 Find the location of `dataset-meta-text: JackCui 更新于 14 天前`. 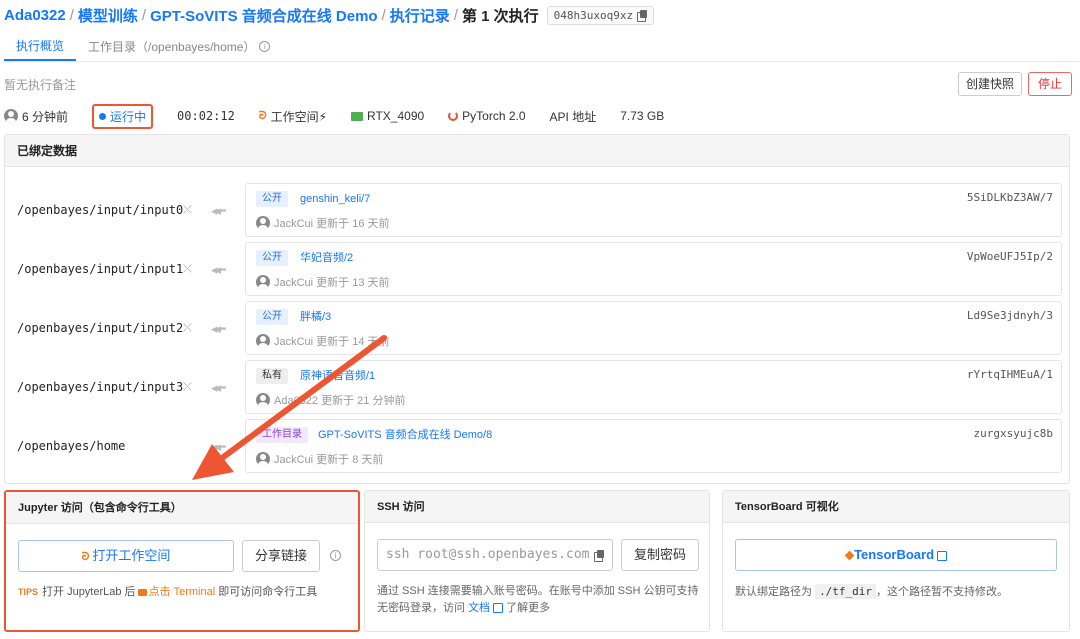

dataset-meta-text: JackCui 更新于 14 天前 is located at coordinates (332, 342).